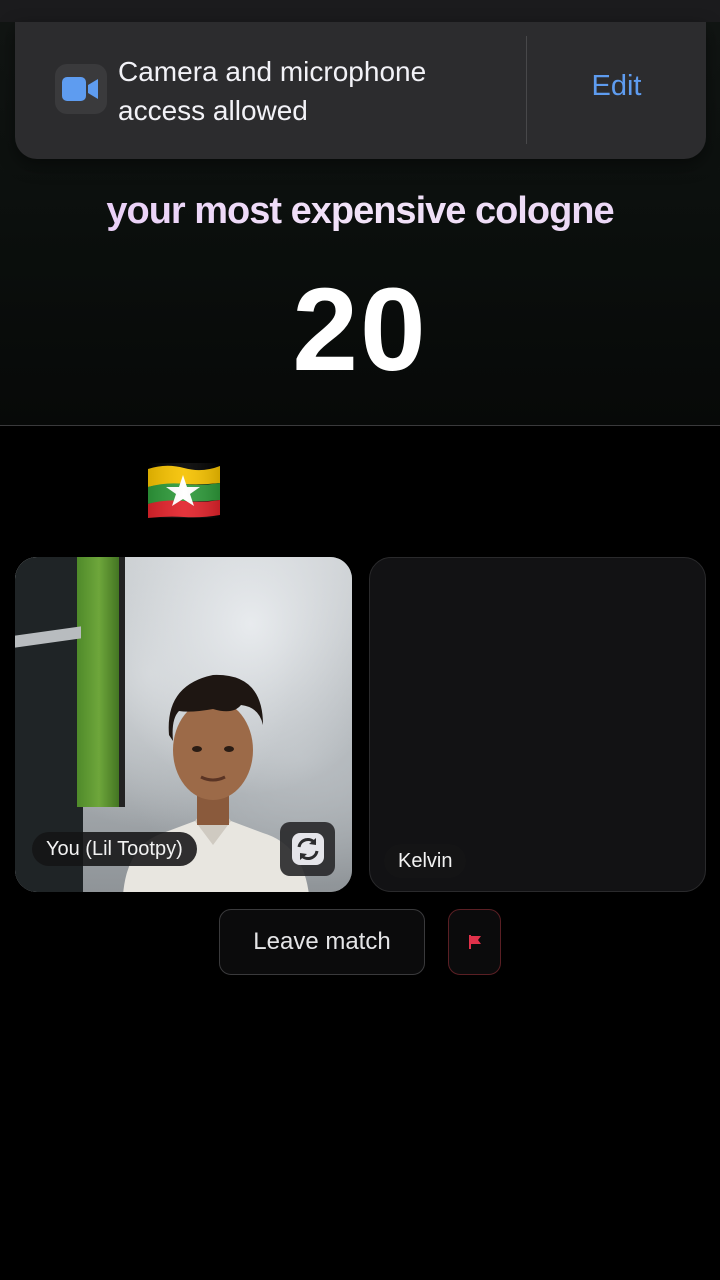 The image size is (720, 1280). I want to click on red-flag-icon, so click(475, 942).